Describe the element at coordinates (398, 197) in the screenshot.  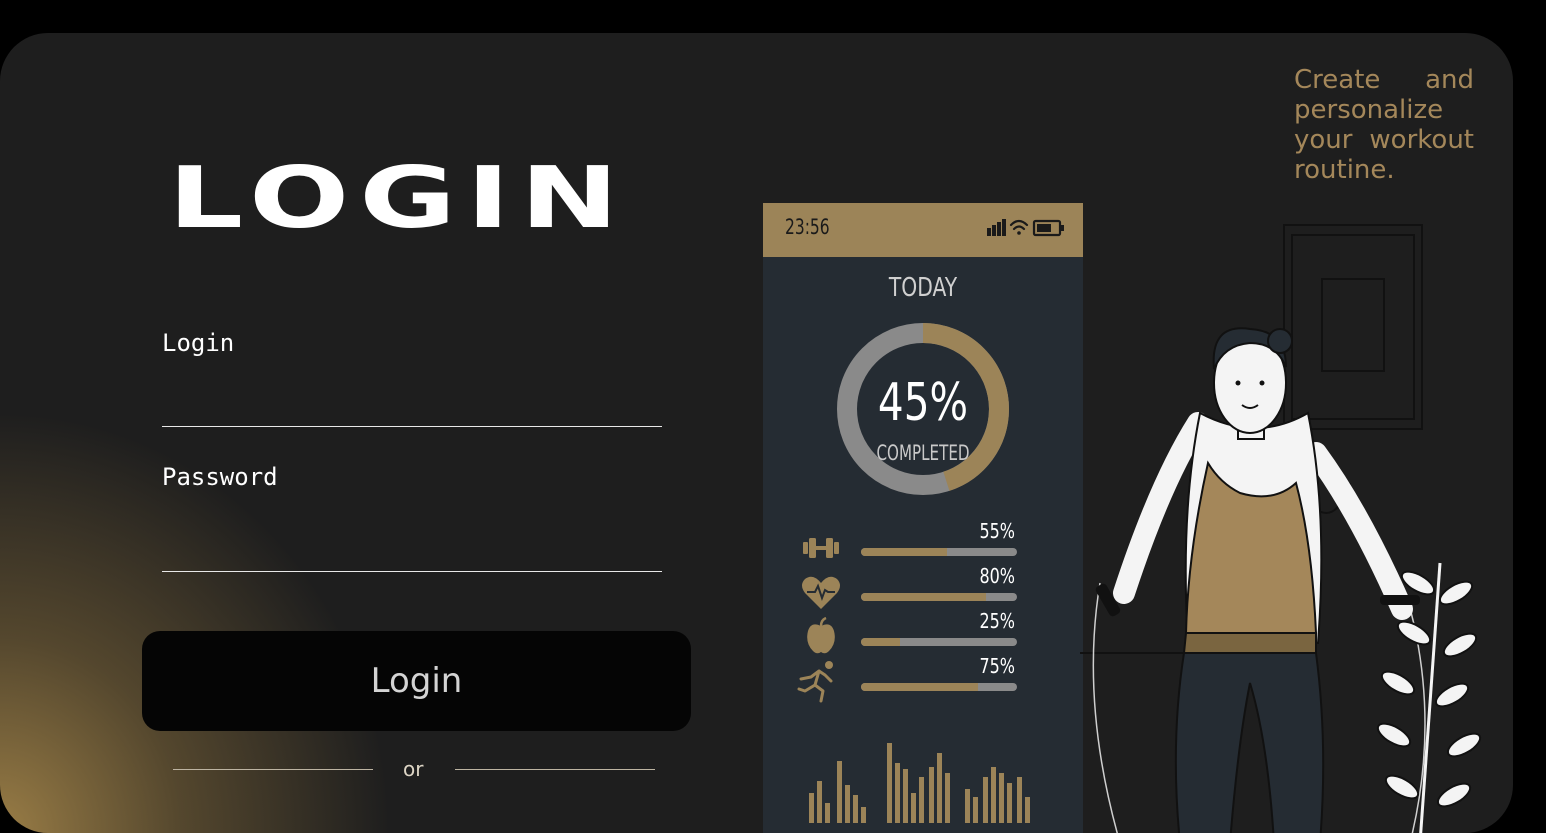
I see `page-title: LOGIN` at that location.